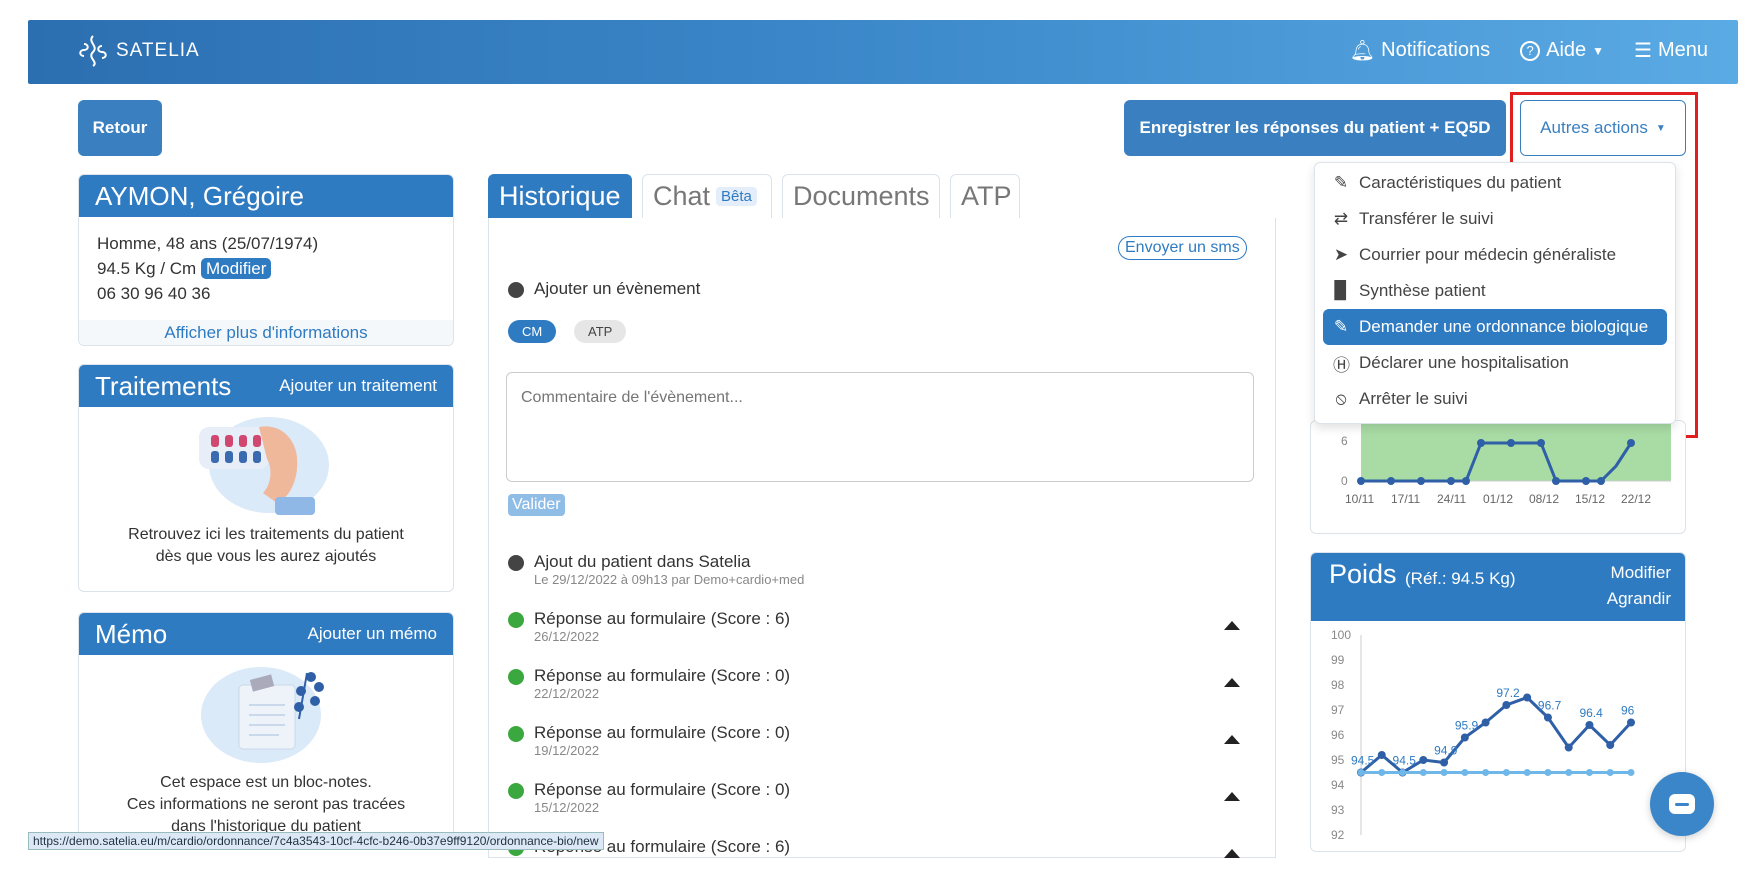 The width and height of the screenshot is (1748, 880). I want to click on atp-toggle: ATP, so click(600, 331).